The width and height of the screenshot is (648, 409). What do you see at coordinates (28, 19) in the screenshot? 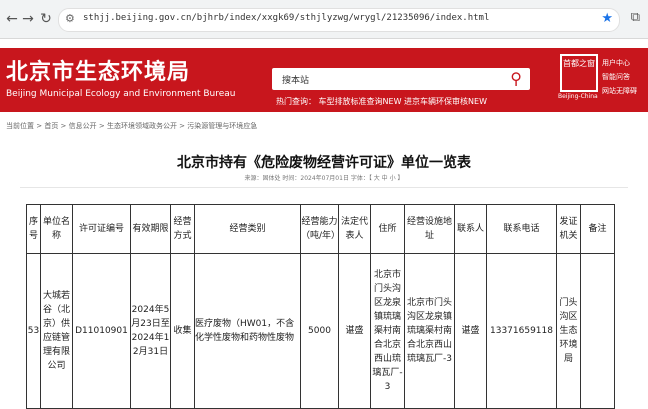
I see `forward-icon: →` at bounding box center [28, 19].